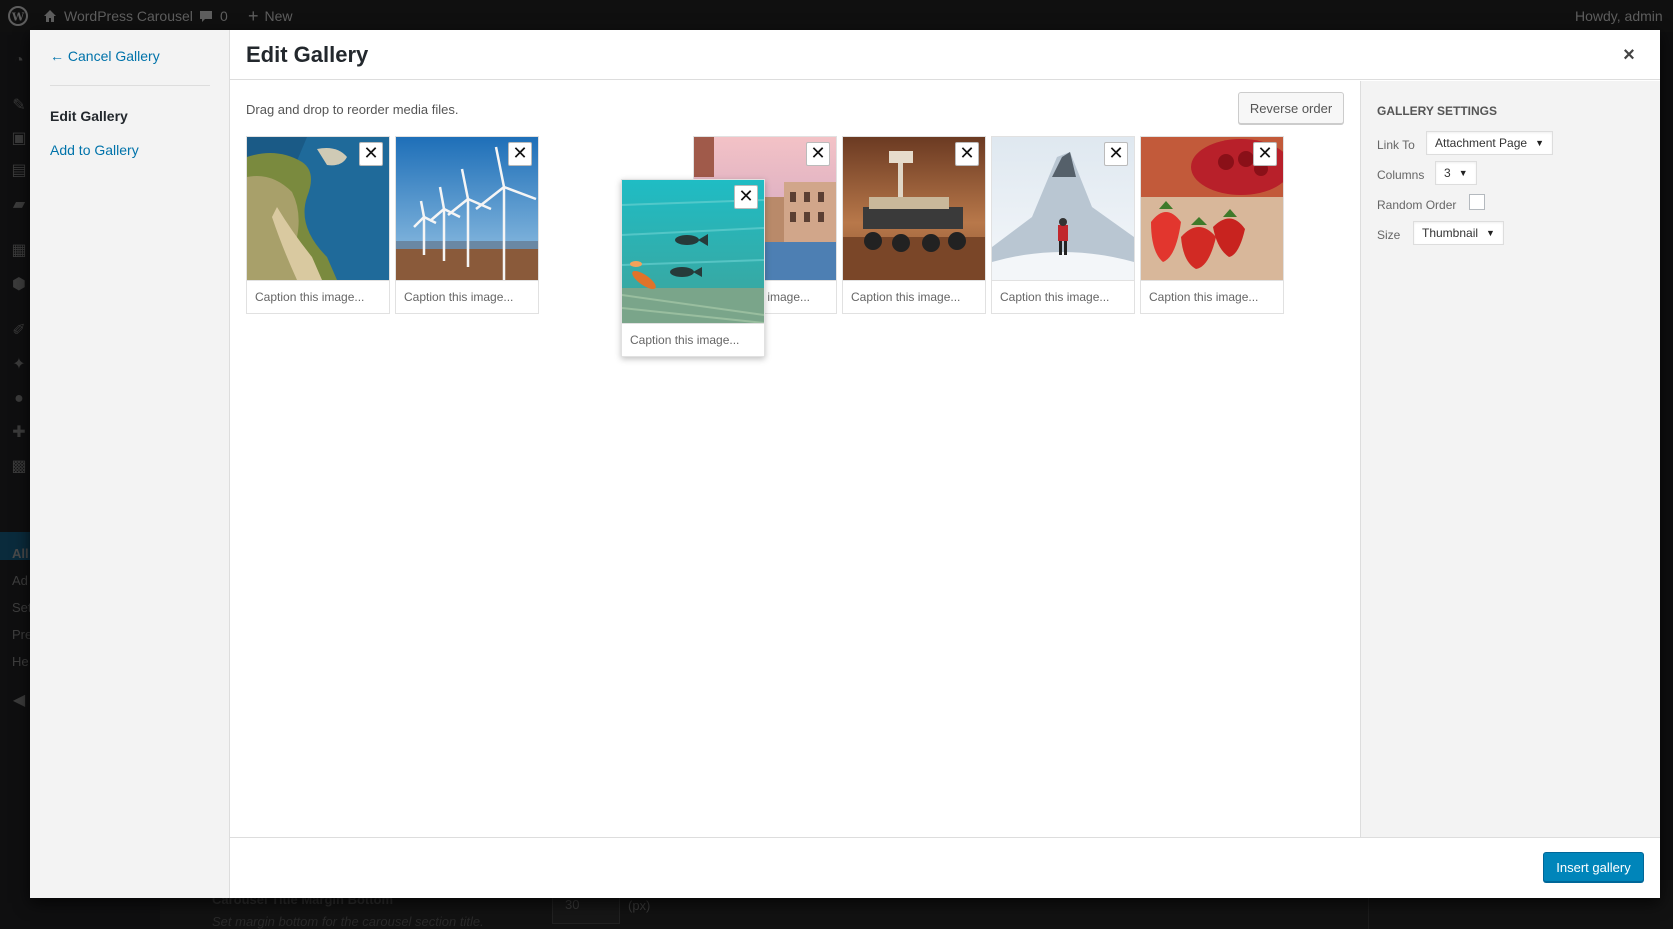 The width and height of the screenshot is (1673, 929). Describe the element at coordinates (1450, 233) in the screenshot. I see `size-value: Thumbnail` at that location.